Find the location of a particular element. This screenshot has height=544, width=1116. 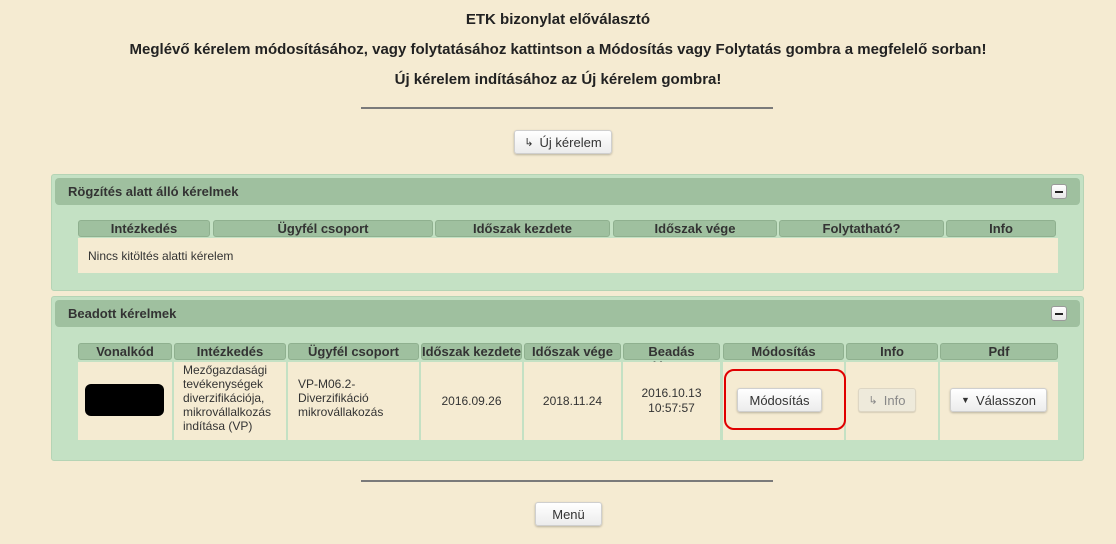

pdf-select-dropdown: ▼ Válasszon is located at coordinates (998, 400).